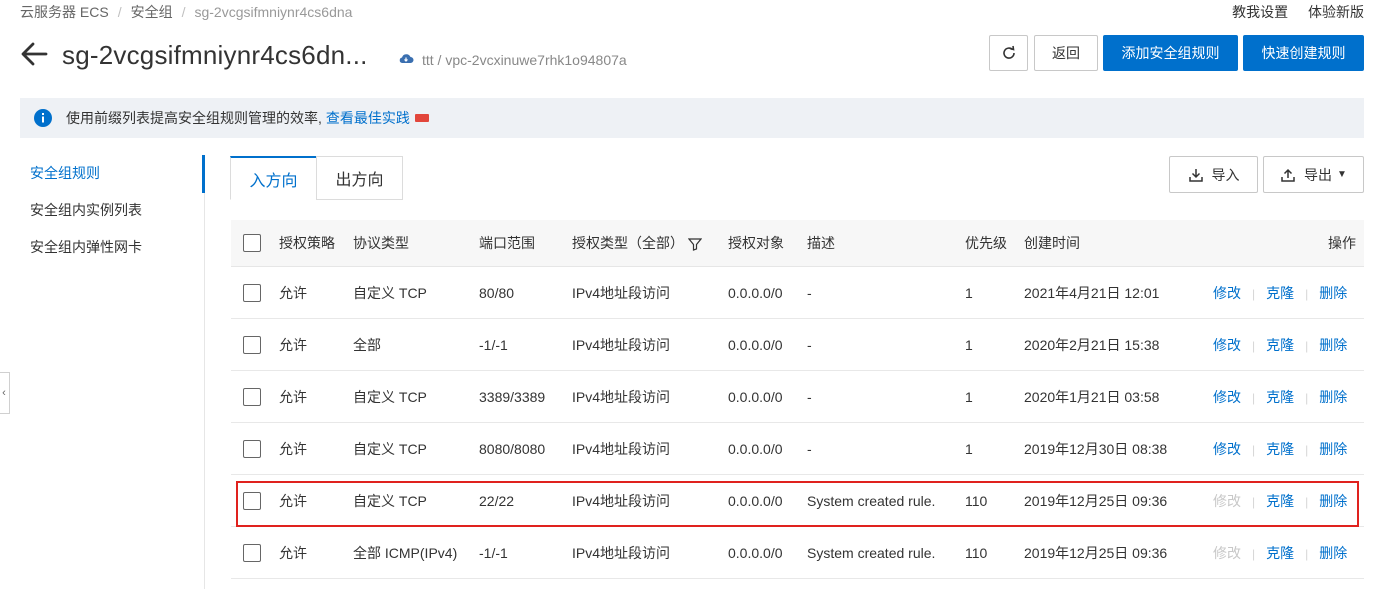 Image resolution: width=1400 pixels, height=589 pixels. Describe the element at coordinates (405, 552) in the screenshot. I see `cell-protocol: 全部 ICMP(IPv4)` at that location.